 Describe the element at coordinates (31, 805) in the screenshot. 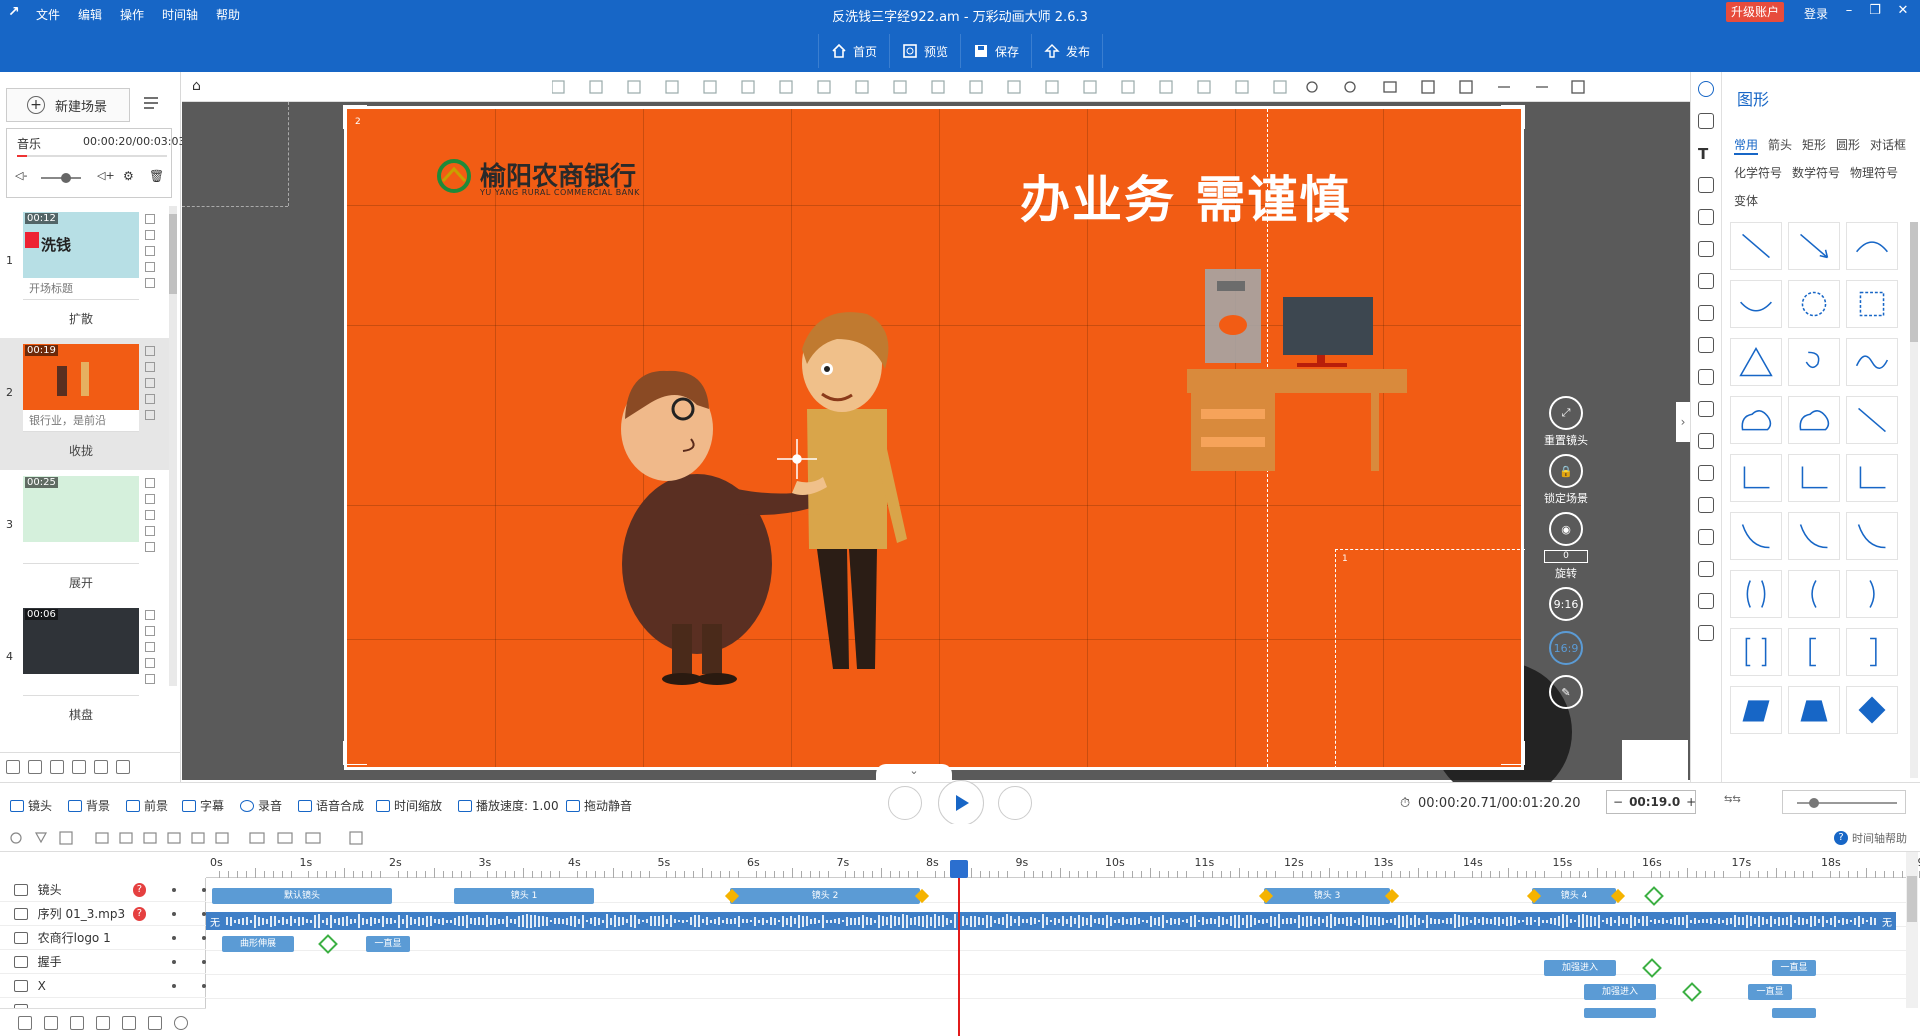

I see `add-camera-button: 镜头` at that location.